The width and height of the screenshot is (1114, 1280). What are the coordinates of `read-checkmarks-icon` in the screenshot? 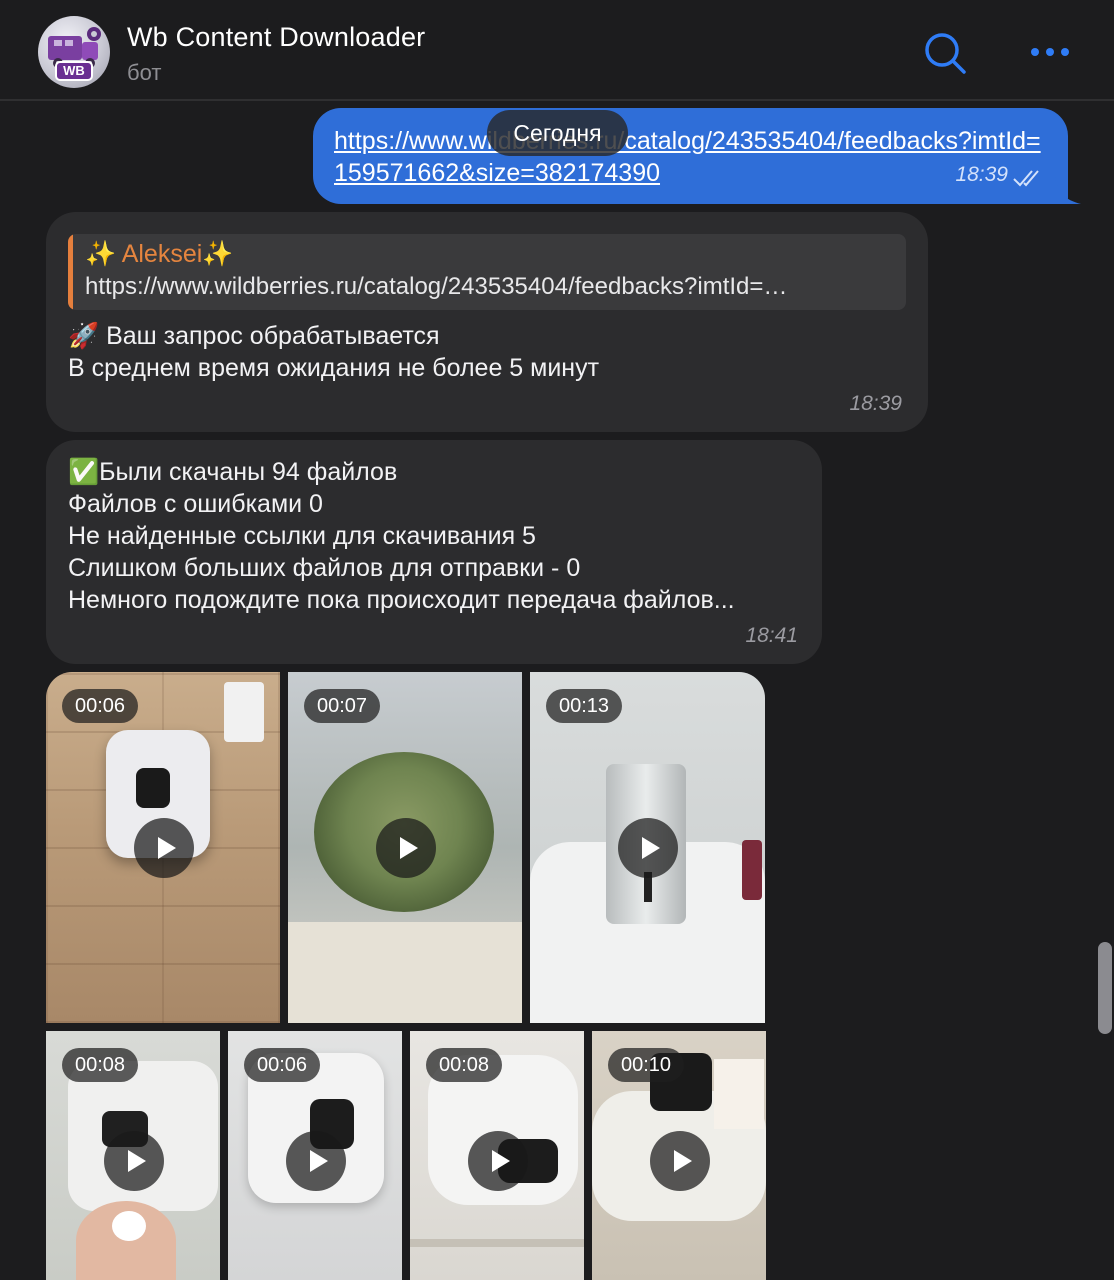 It's located at (1026, 178).